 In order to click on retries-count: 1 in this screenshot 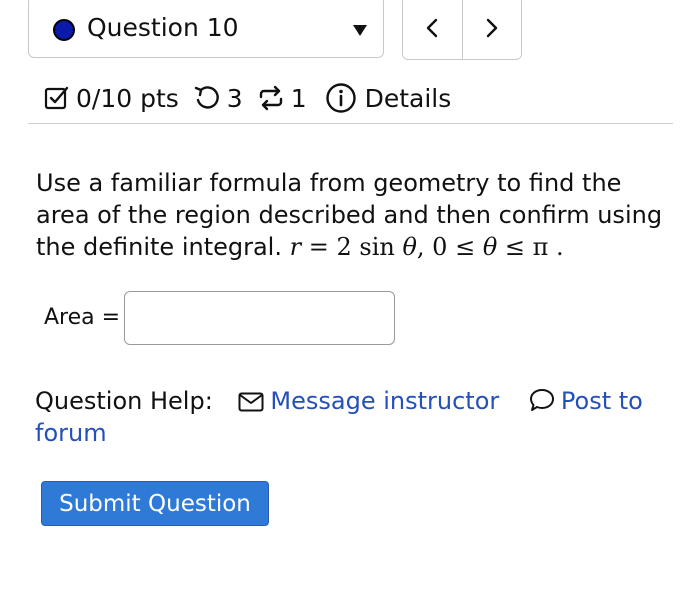, I will do `click(298, 98)`.